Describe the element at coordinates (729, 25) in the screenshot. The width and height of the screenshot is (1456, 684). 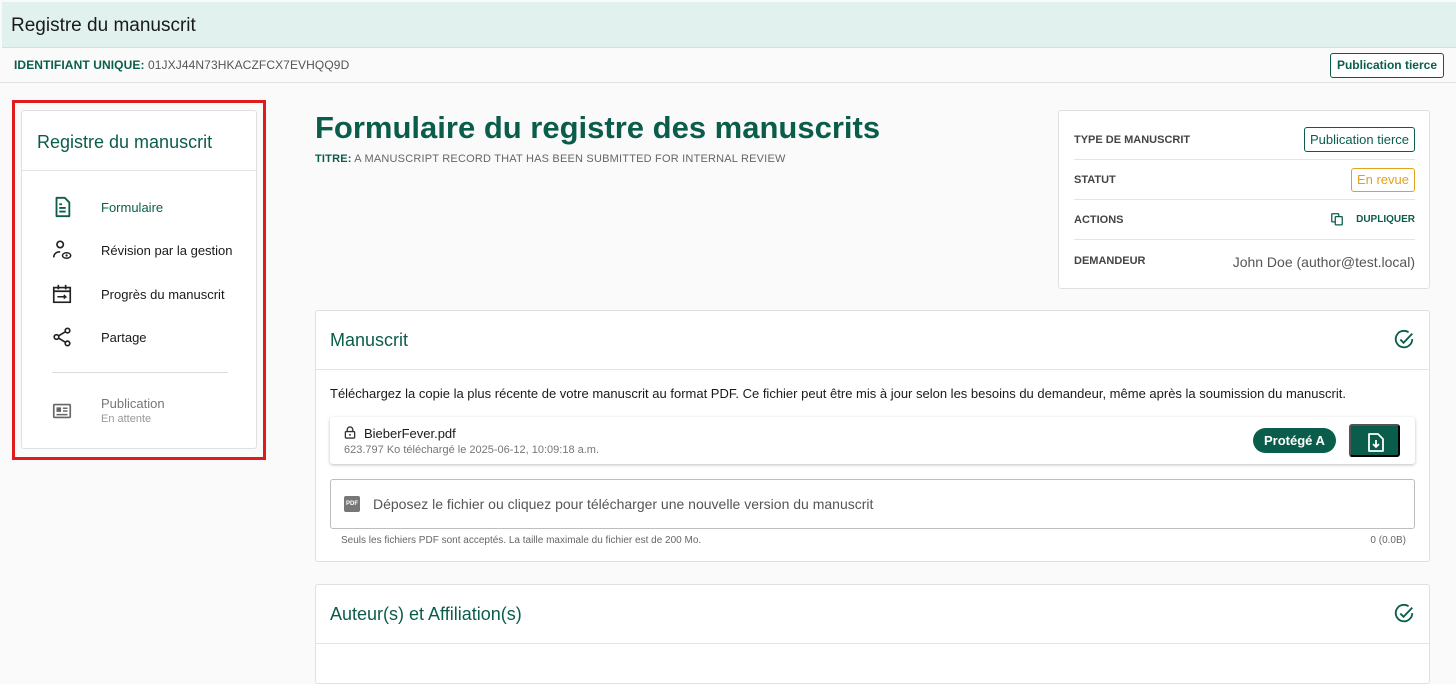
I see `app-header: Registre du manuscrit` at that location.